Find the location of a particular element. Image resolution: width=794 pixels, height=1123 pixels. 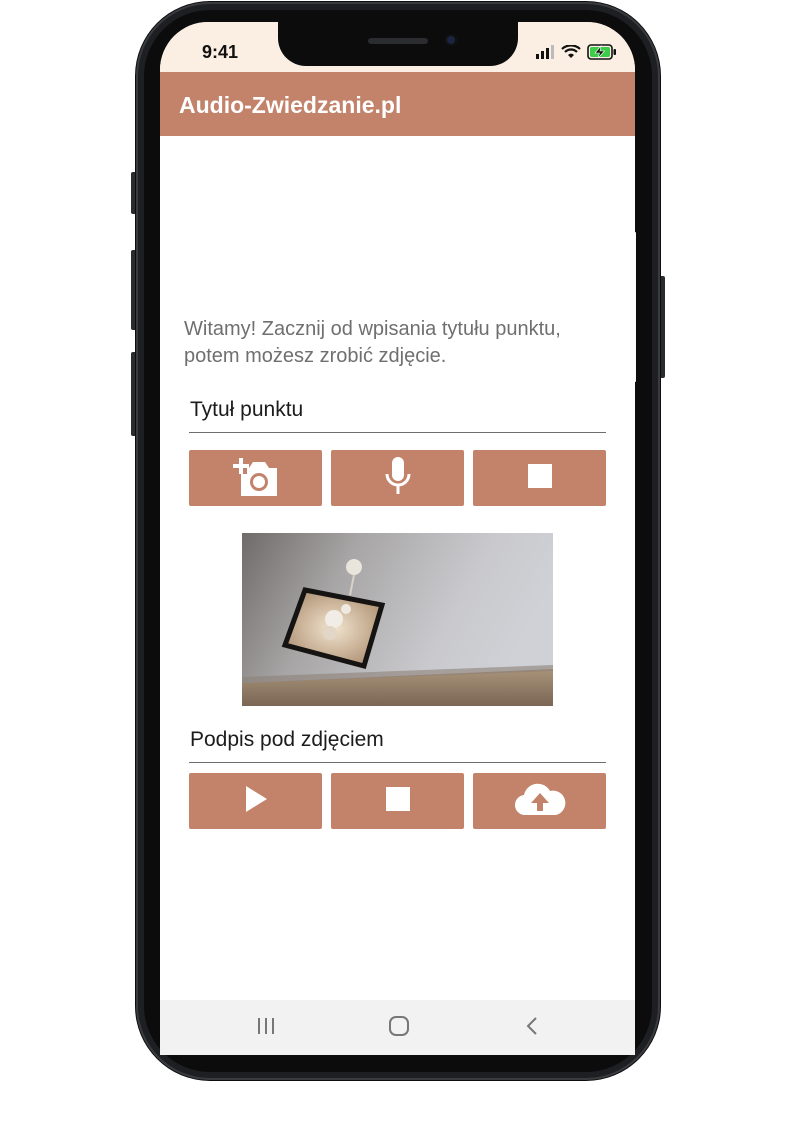

stop-playback-button is located at coordinates (397, 801).